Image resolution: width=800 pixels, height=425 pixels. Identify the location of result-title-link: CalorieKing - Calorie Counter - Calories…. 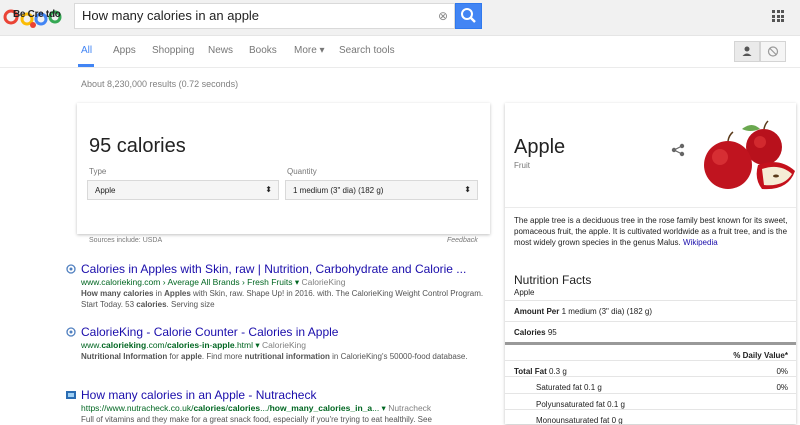
(209, 332).